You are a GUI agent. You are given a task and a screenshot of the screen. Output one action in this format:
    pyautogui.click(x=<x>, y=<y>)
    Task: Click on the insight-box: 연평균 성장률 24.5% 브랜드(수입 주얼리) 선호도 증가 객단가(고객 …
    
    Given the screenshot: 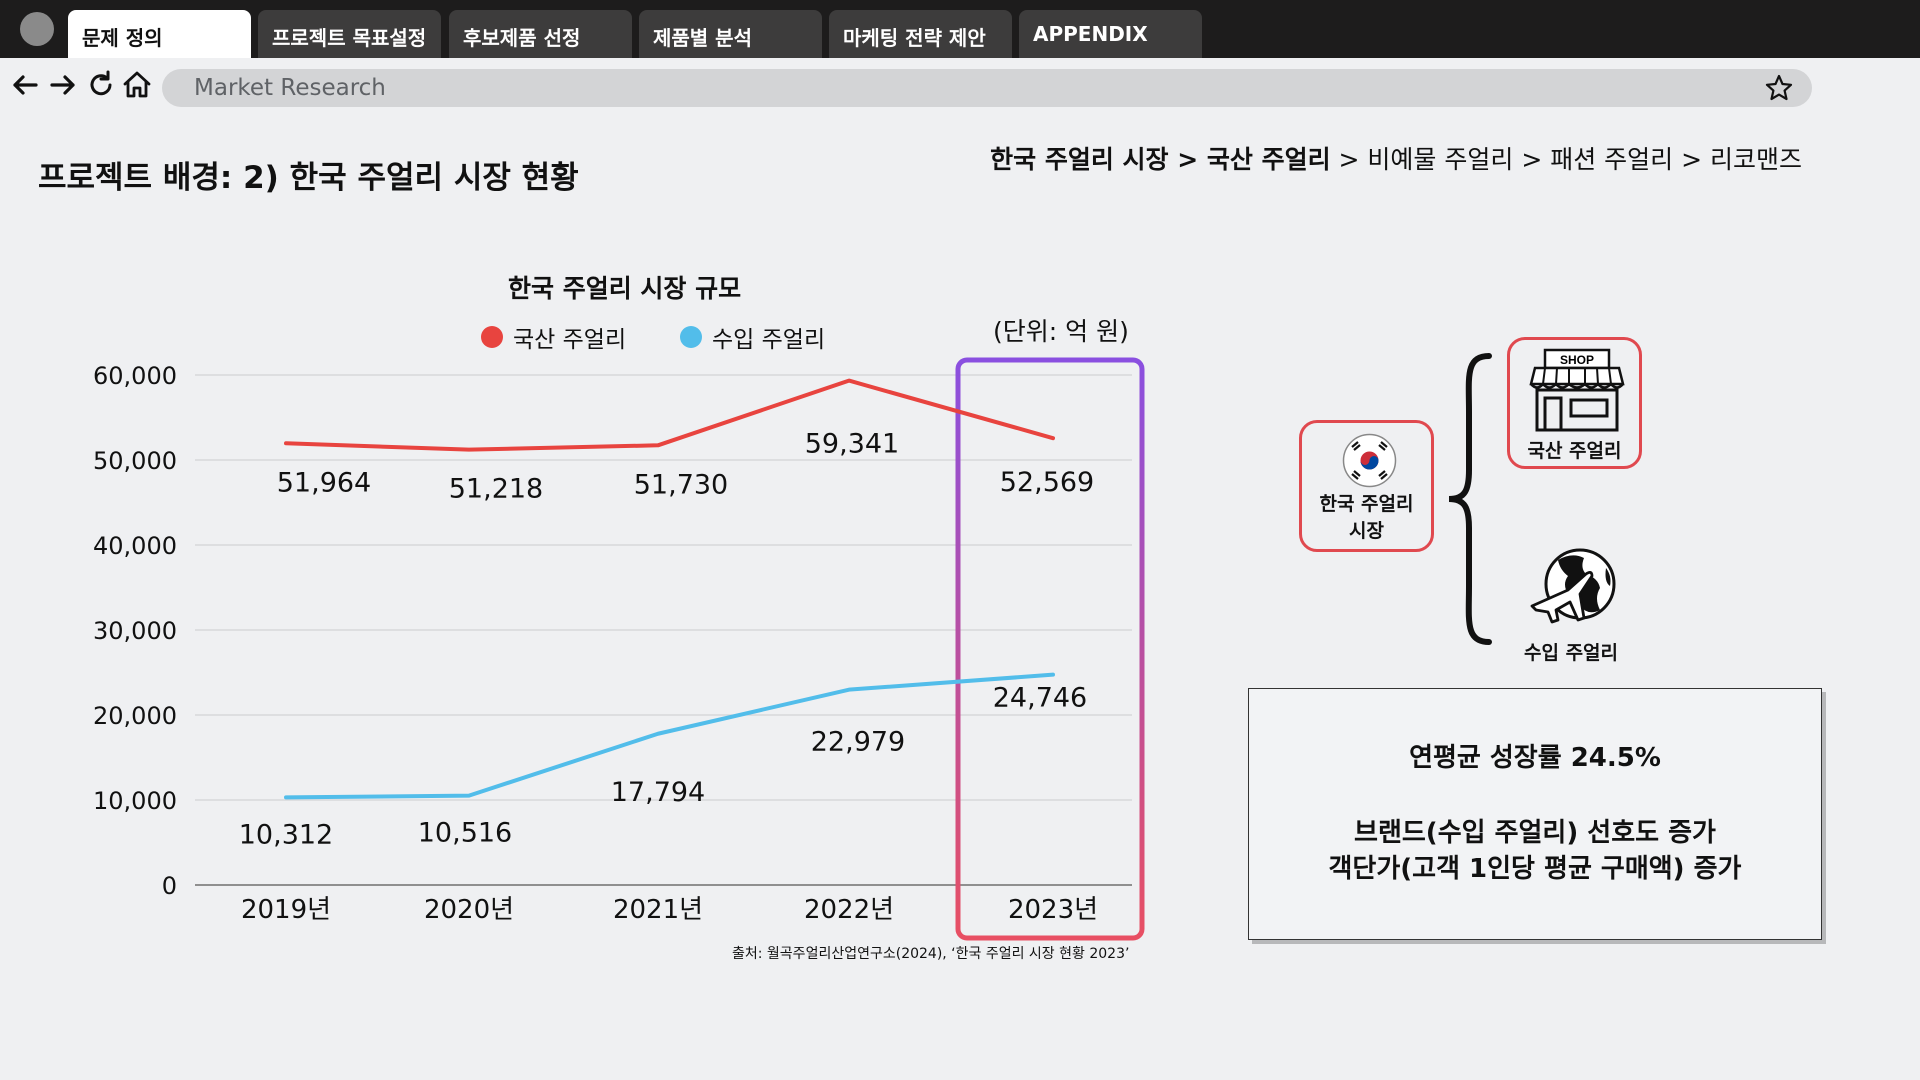 What is the action you would take?
    pyautogui.click(x=1535, y=814)
    